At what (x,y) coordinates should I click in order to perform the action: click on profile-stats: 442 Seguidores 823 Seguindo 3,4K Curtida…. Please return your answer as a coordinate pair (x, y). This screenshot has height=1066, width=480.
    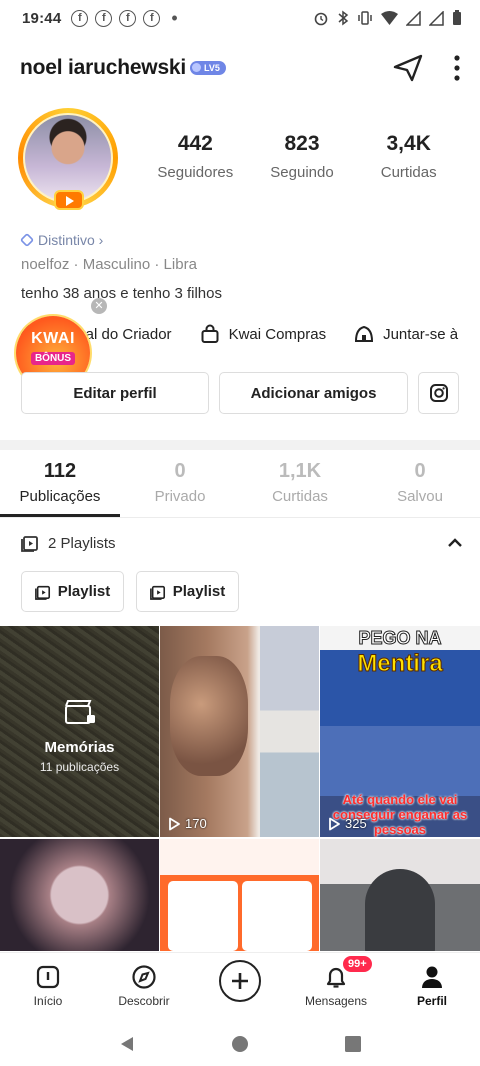
    Looking at the image, I should click on (302, 156).